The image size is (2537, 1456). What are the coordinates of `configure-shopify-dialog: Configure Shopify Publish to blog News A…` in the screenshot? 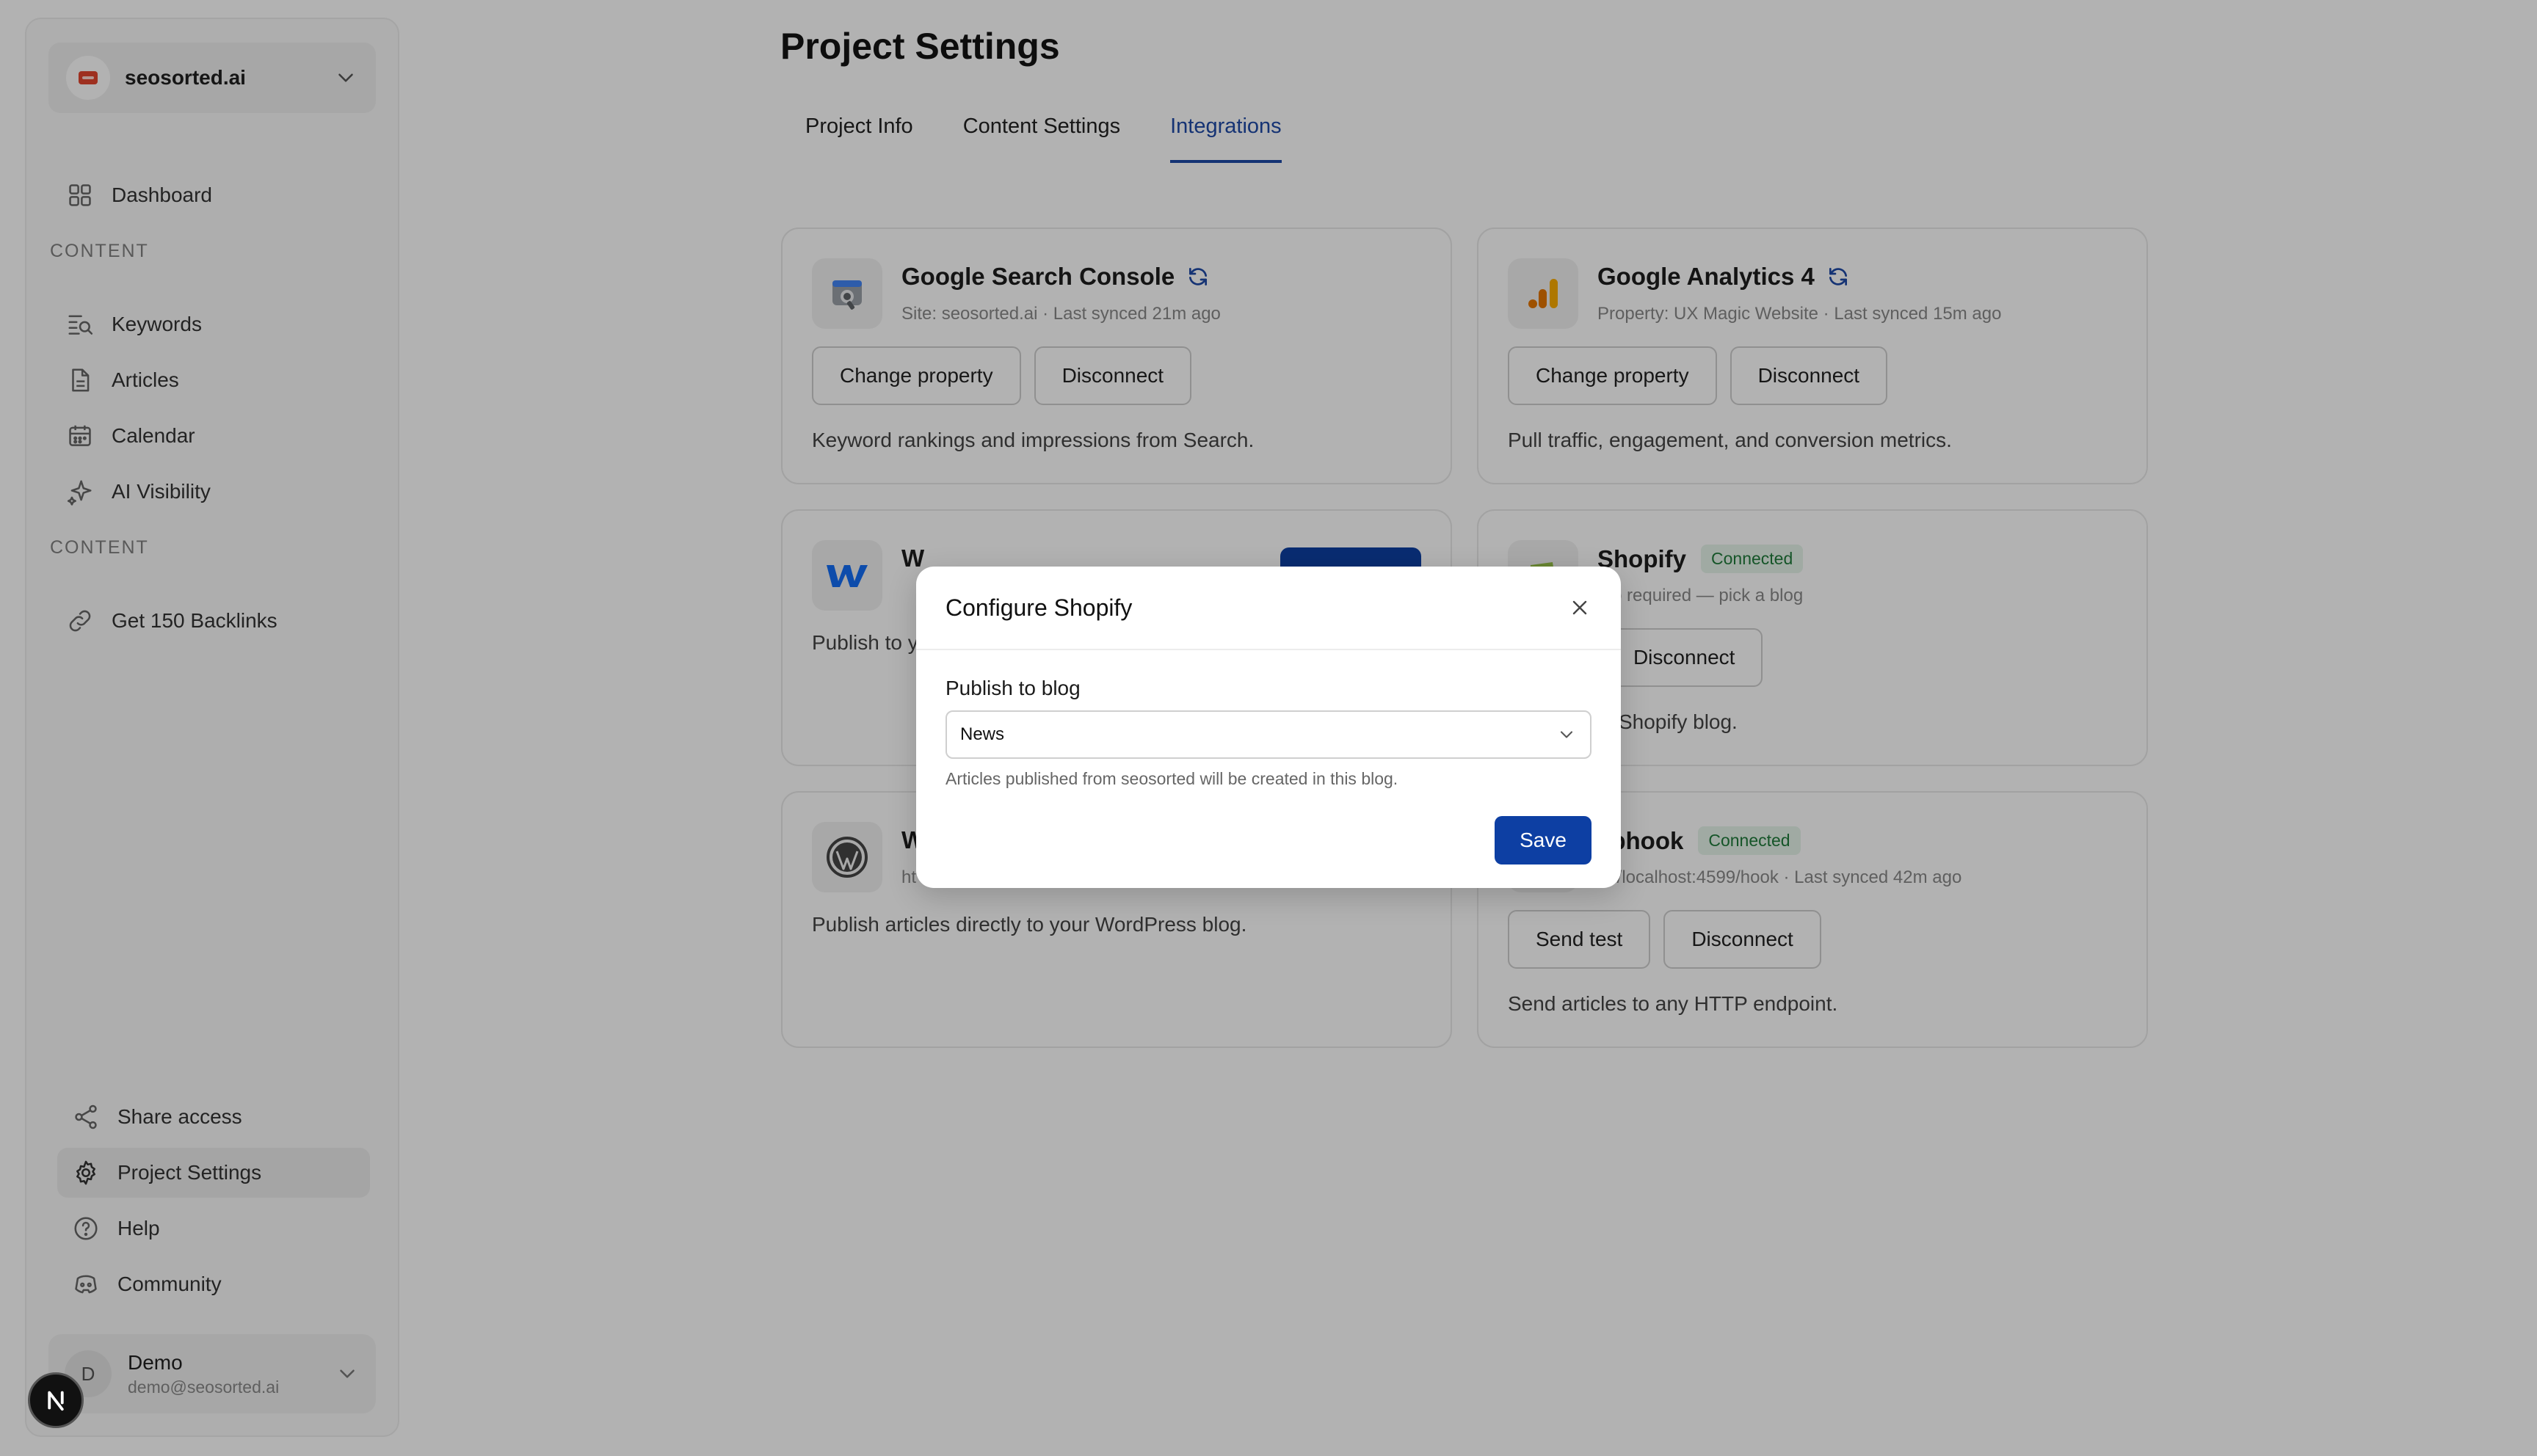 It's located at (1268, 727).